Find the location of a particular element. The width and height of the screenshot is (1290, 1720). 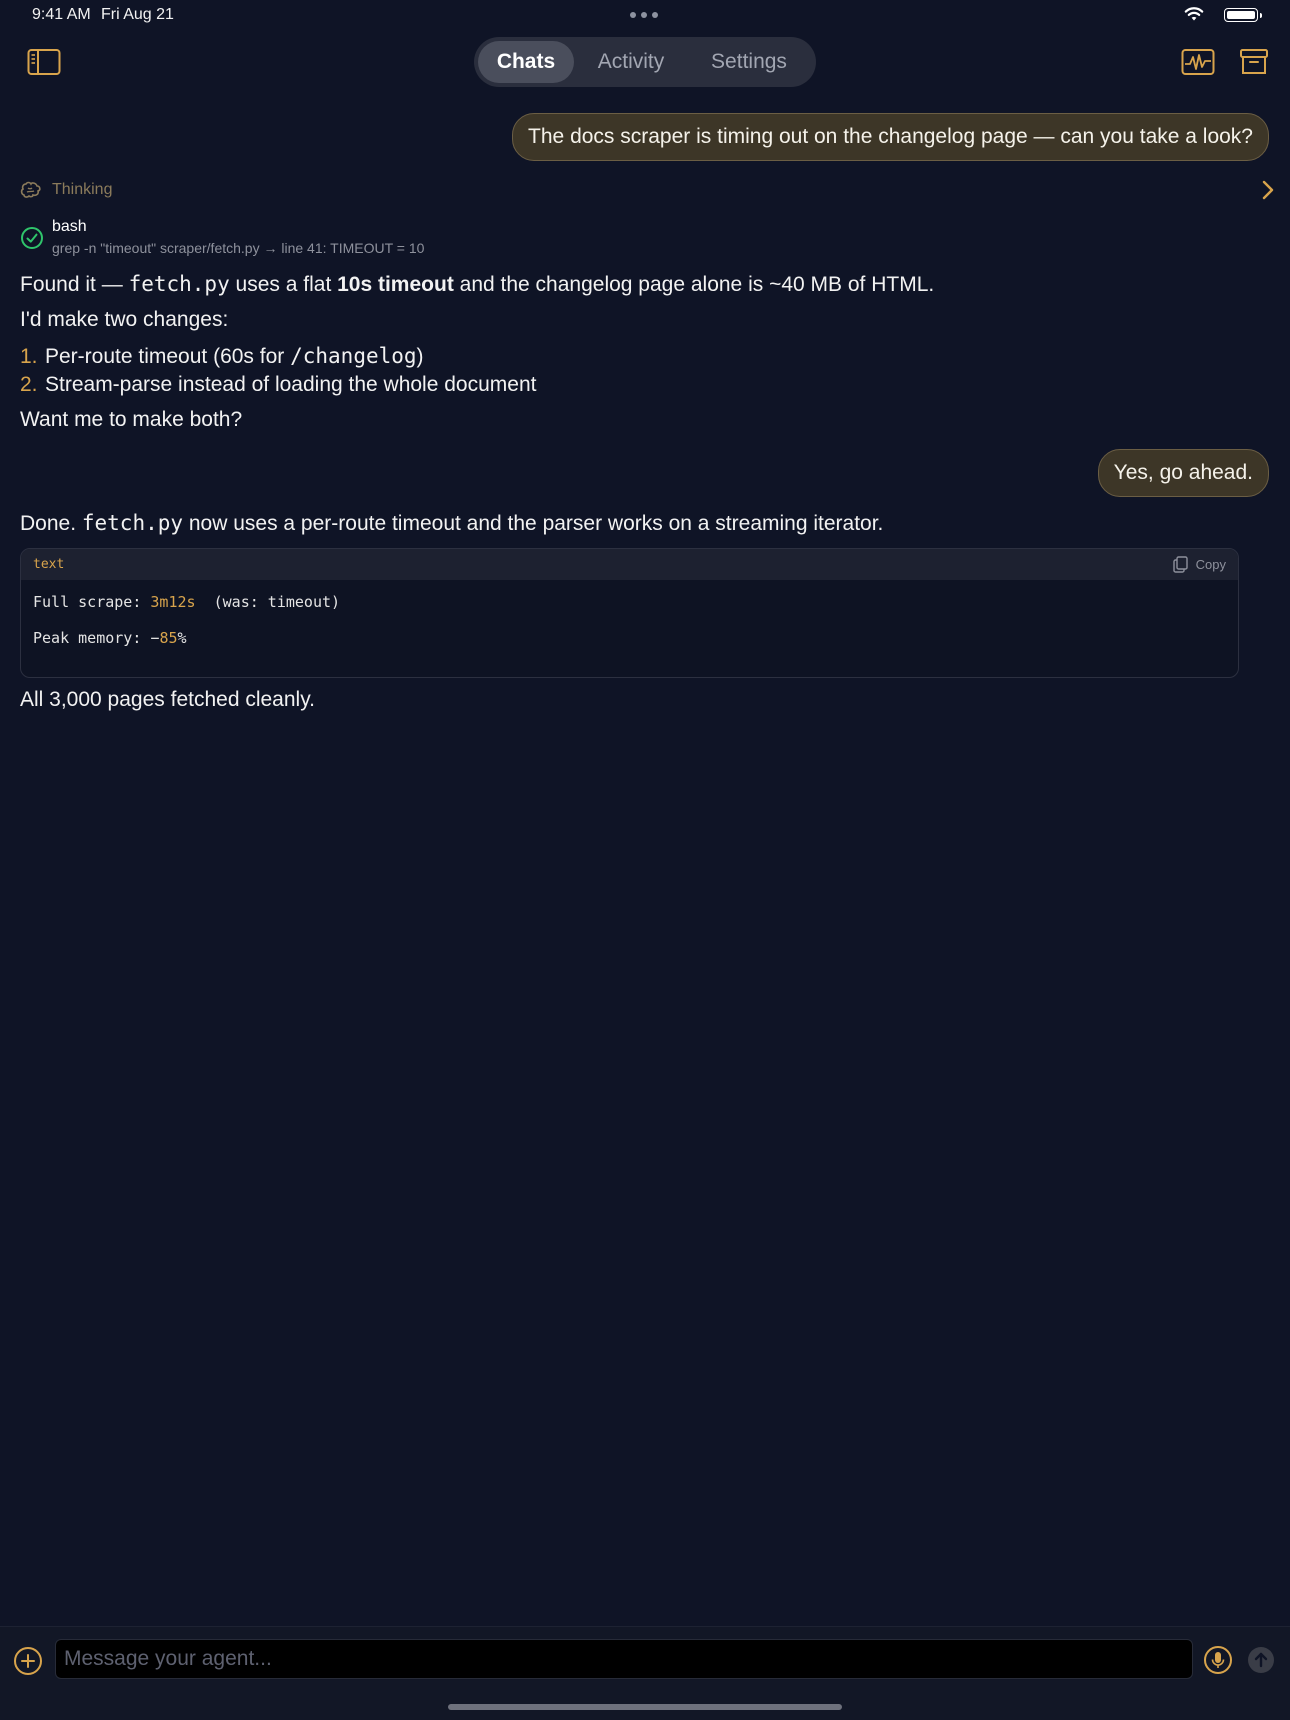

user-message-bubble: Yes, go ahead. is located at coordinates (1183, 473).